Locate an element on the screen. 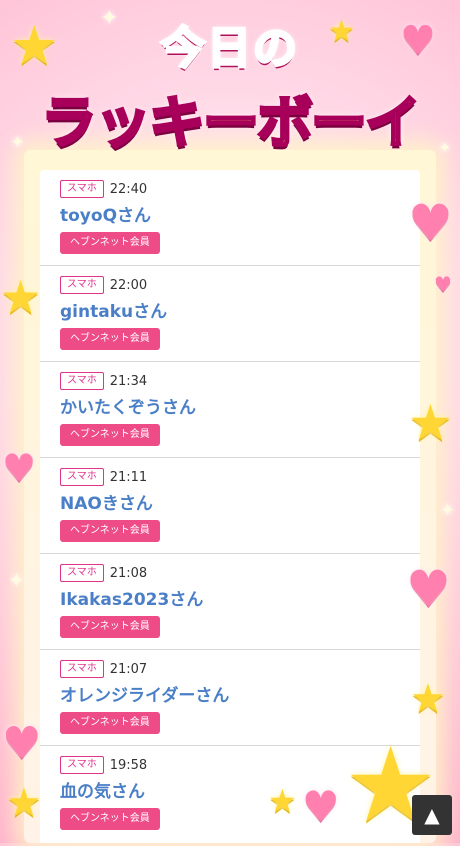 The height and width of the screenshot is (846, 460). list-item: スマホ 21:11 NAOきさん ヘブンネット会員 is located at coordinates (230, 506).